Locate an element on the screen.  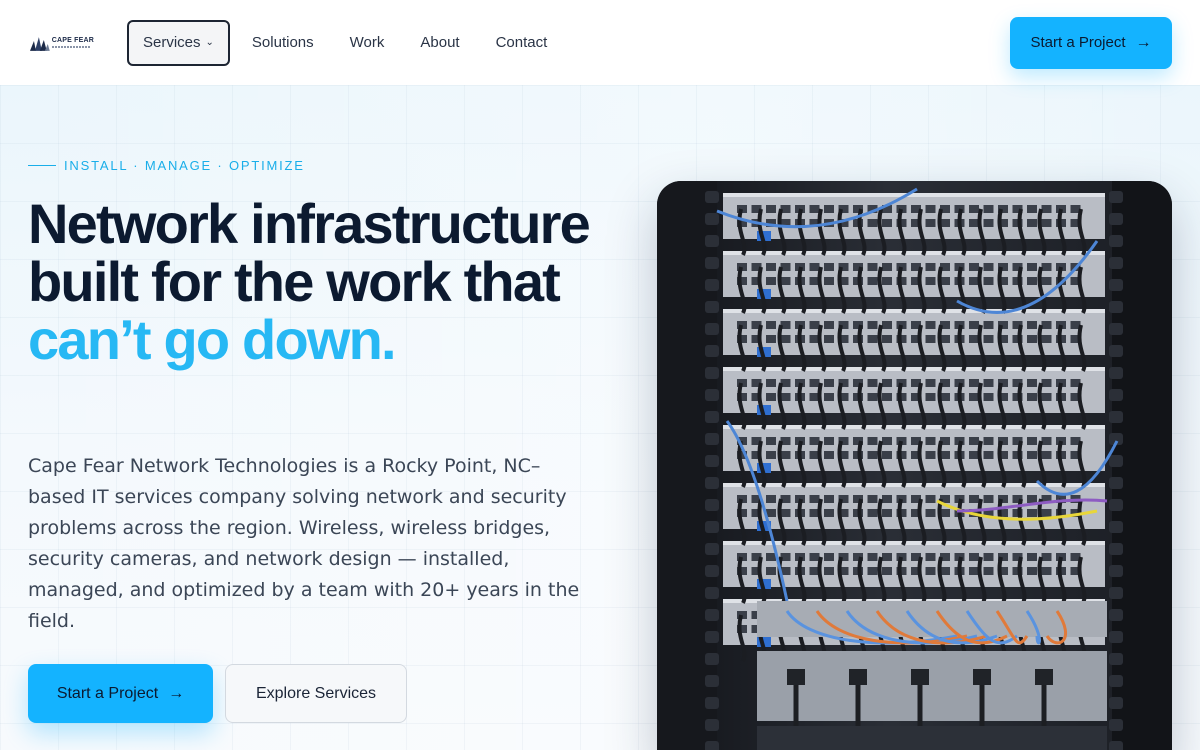
start-project-button: Start a Project → is located at coordinates (120, 693).